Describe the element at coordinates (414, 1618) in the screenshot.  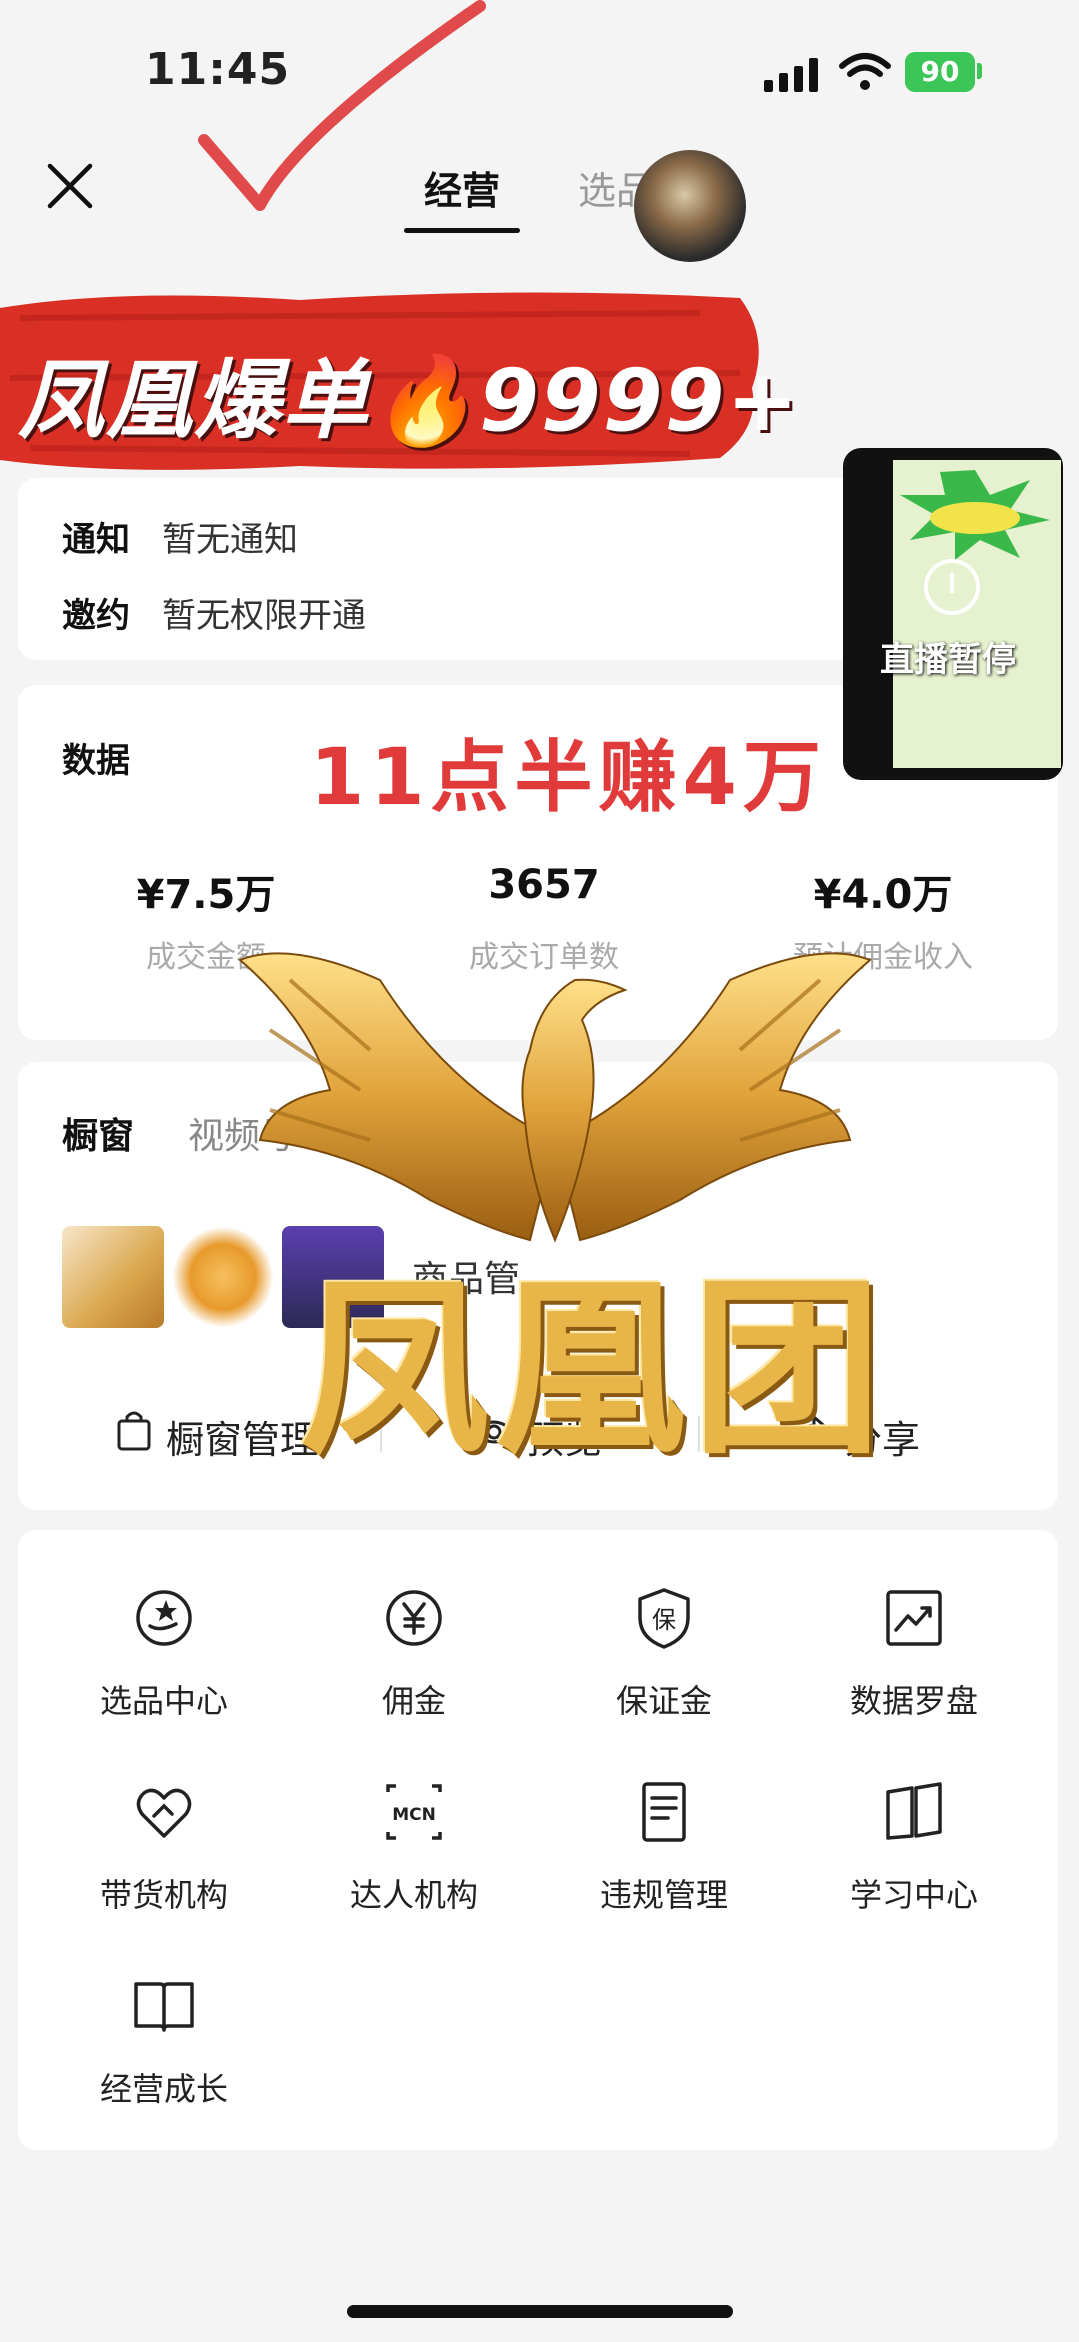
I see `yen-icon` at that location.